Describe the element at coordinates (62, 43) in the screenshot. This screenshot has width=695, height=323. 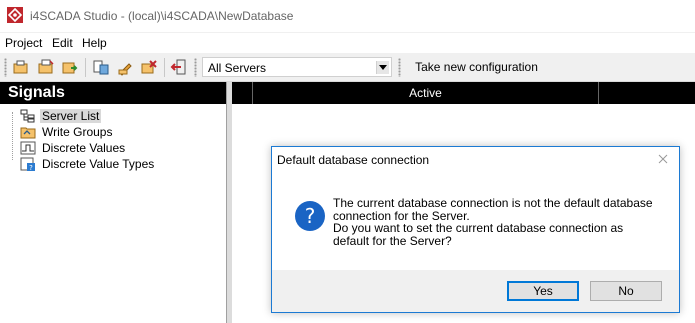
I see `menu-edit: Edit` at that location.